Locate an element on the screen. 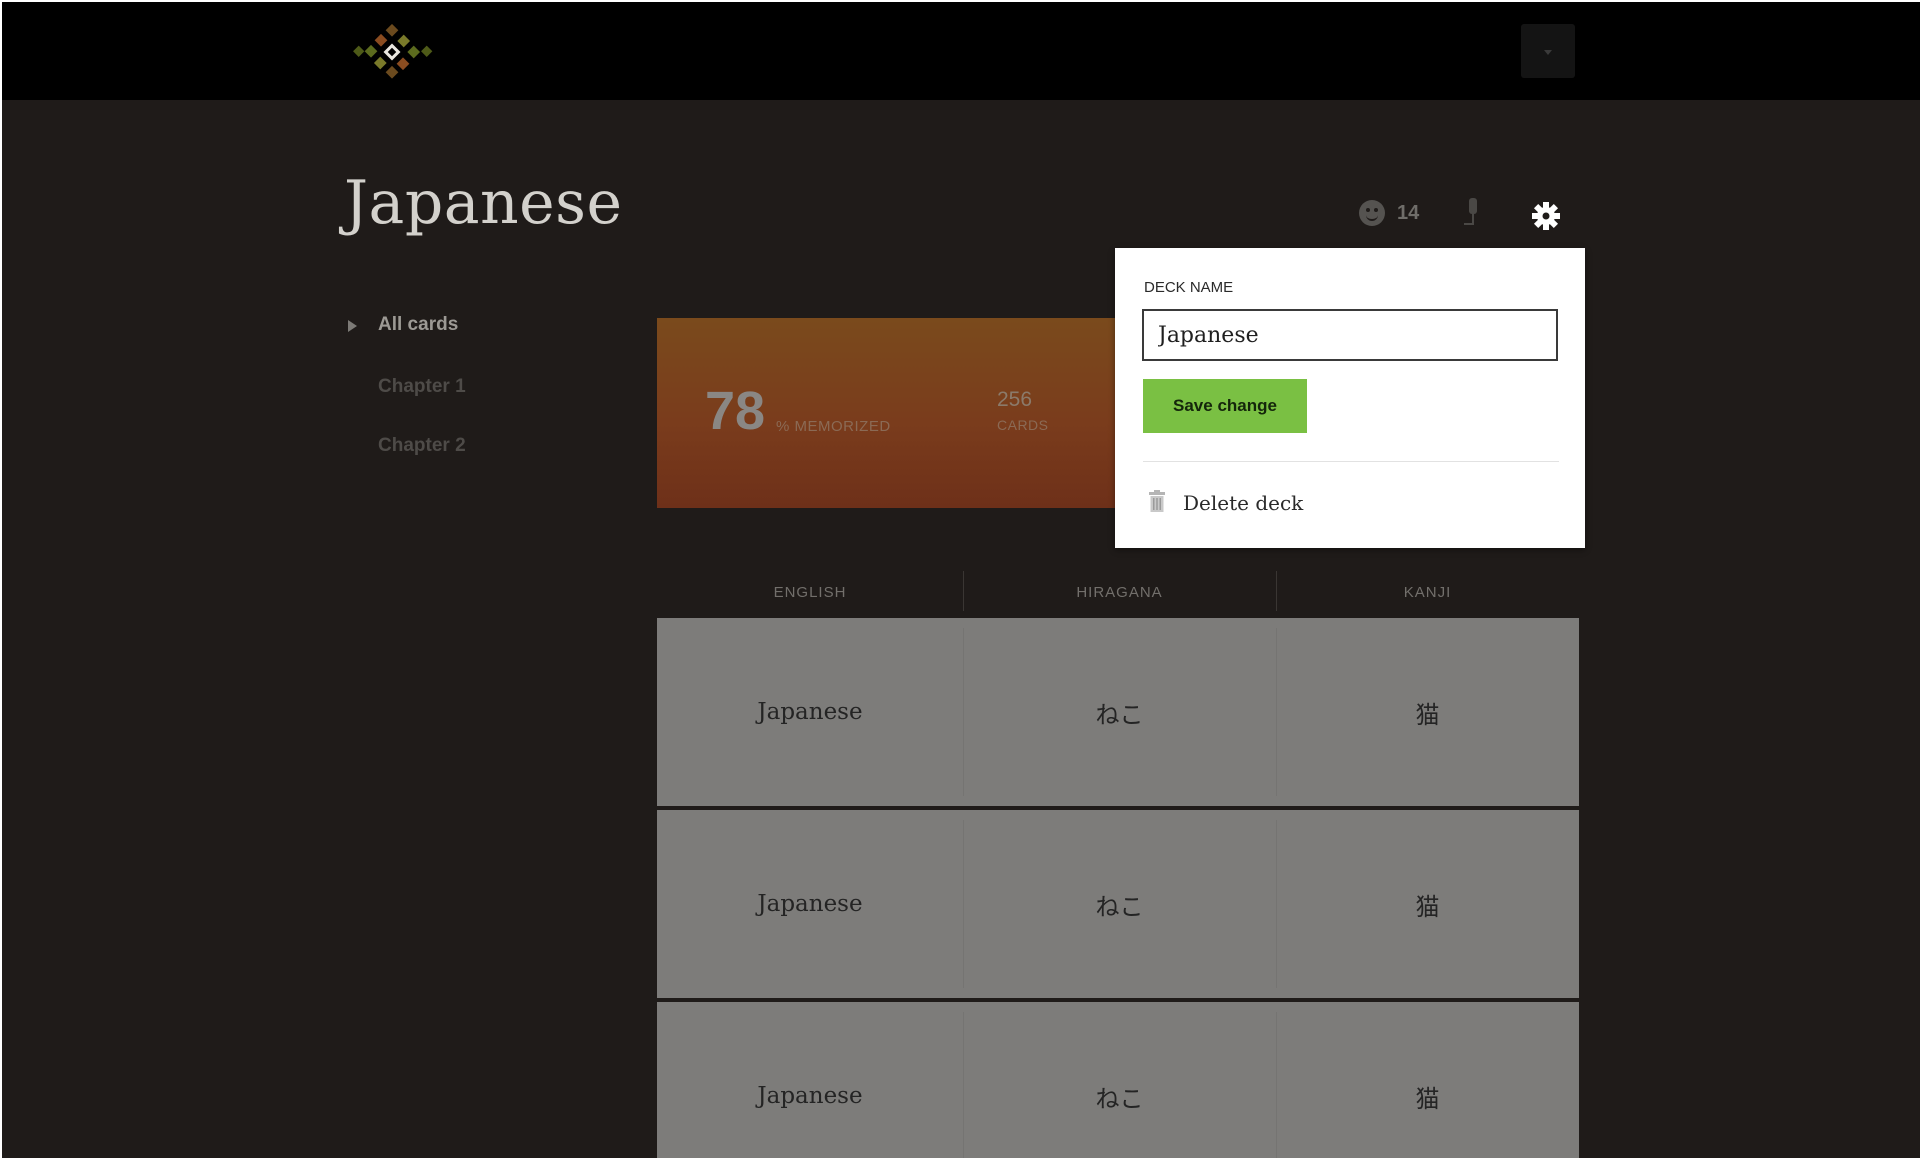 The width and height of the screenshot is (1924, 1162). memorized-percent: 78 is located at coordinates (735, 411).